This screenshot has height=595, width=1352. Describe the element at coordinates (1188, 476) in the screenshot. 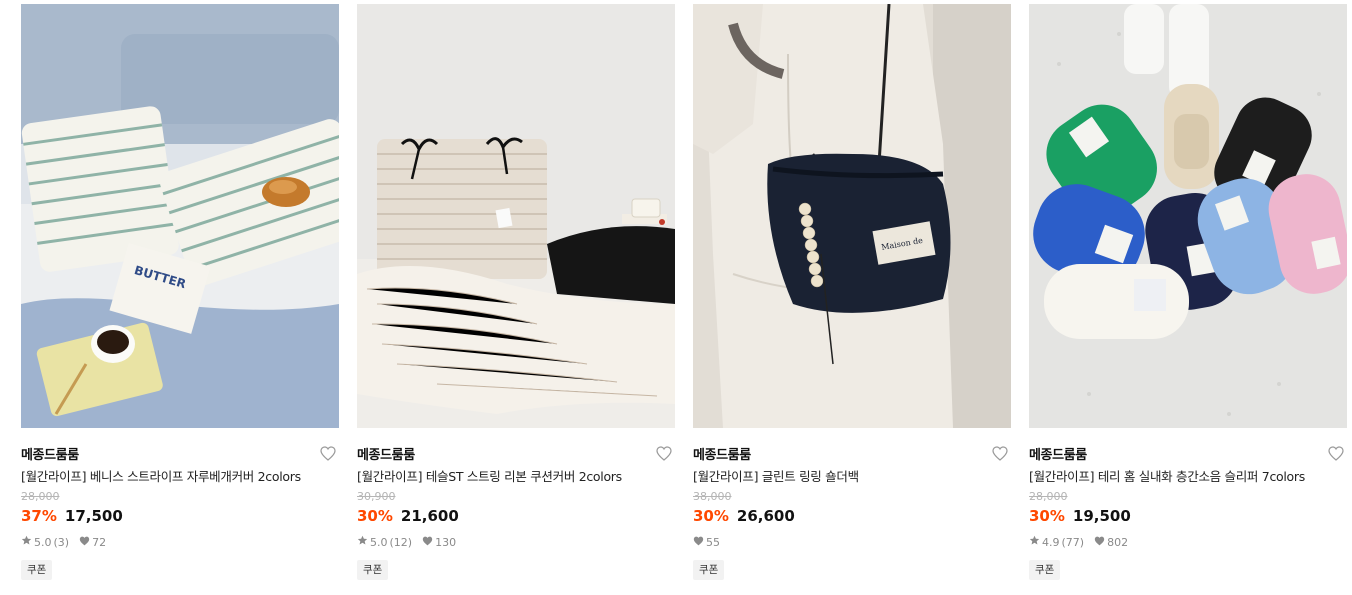

I see `product-title: [월간라이프] 테리 홈 실내화 층간소음 슬리퍼 7colors` at that location.